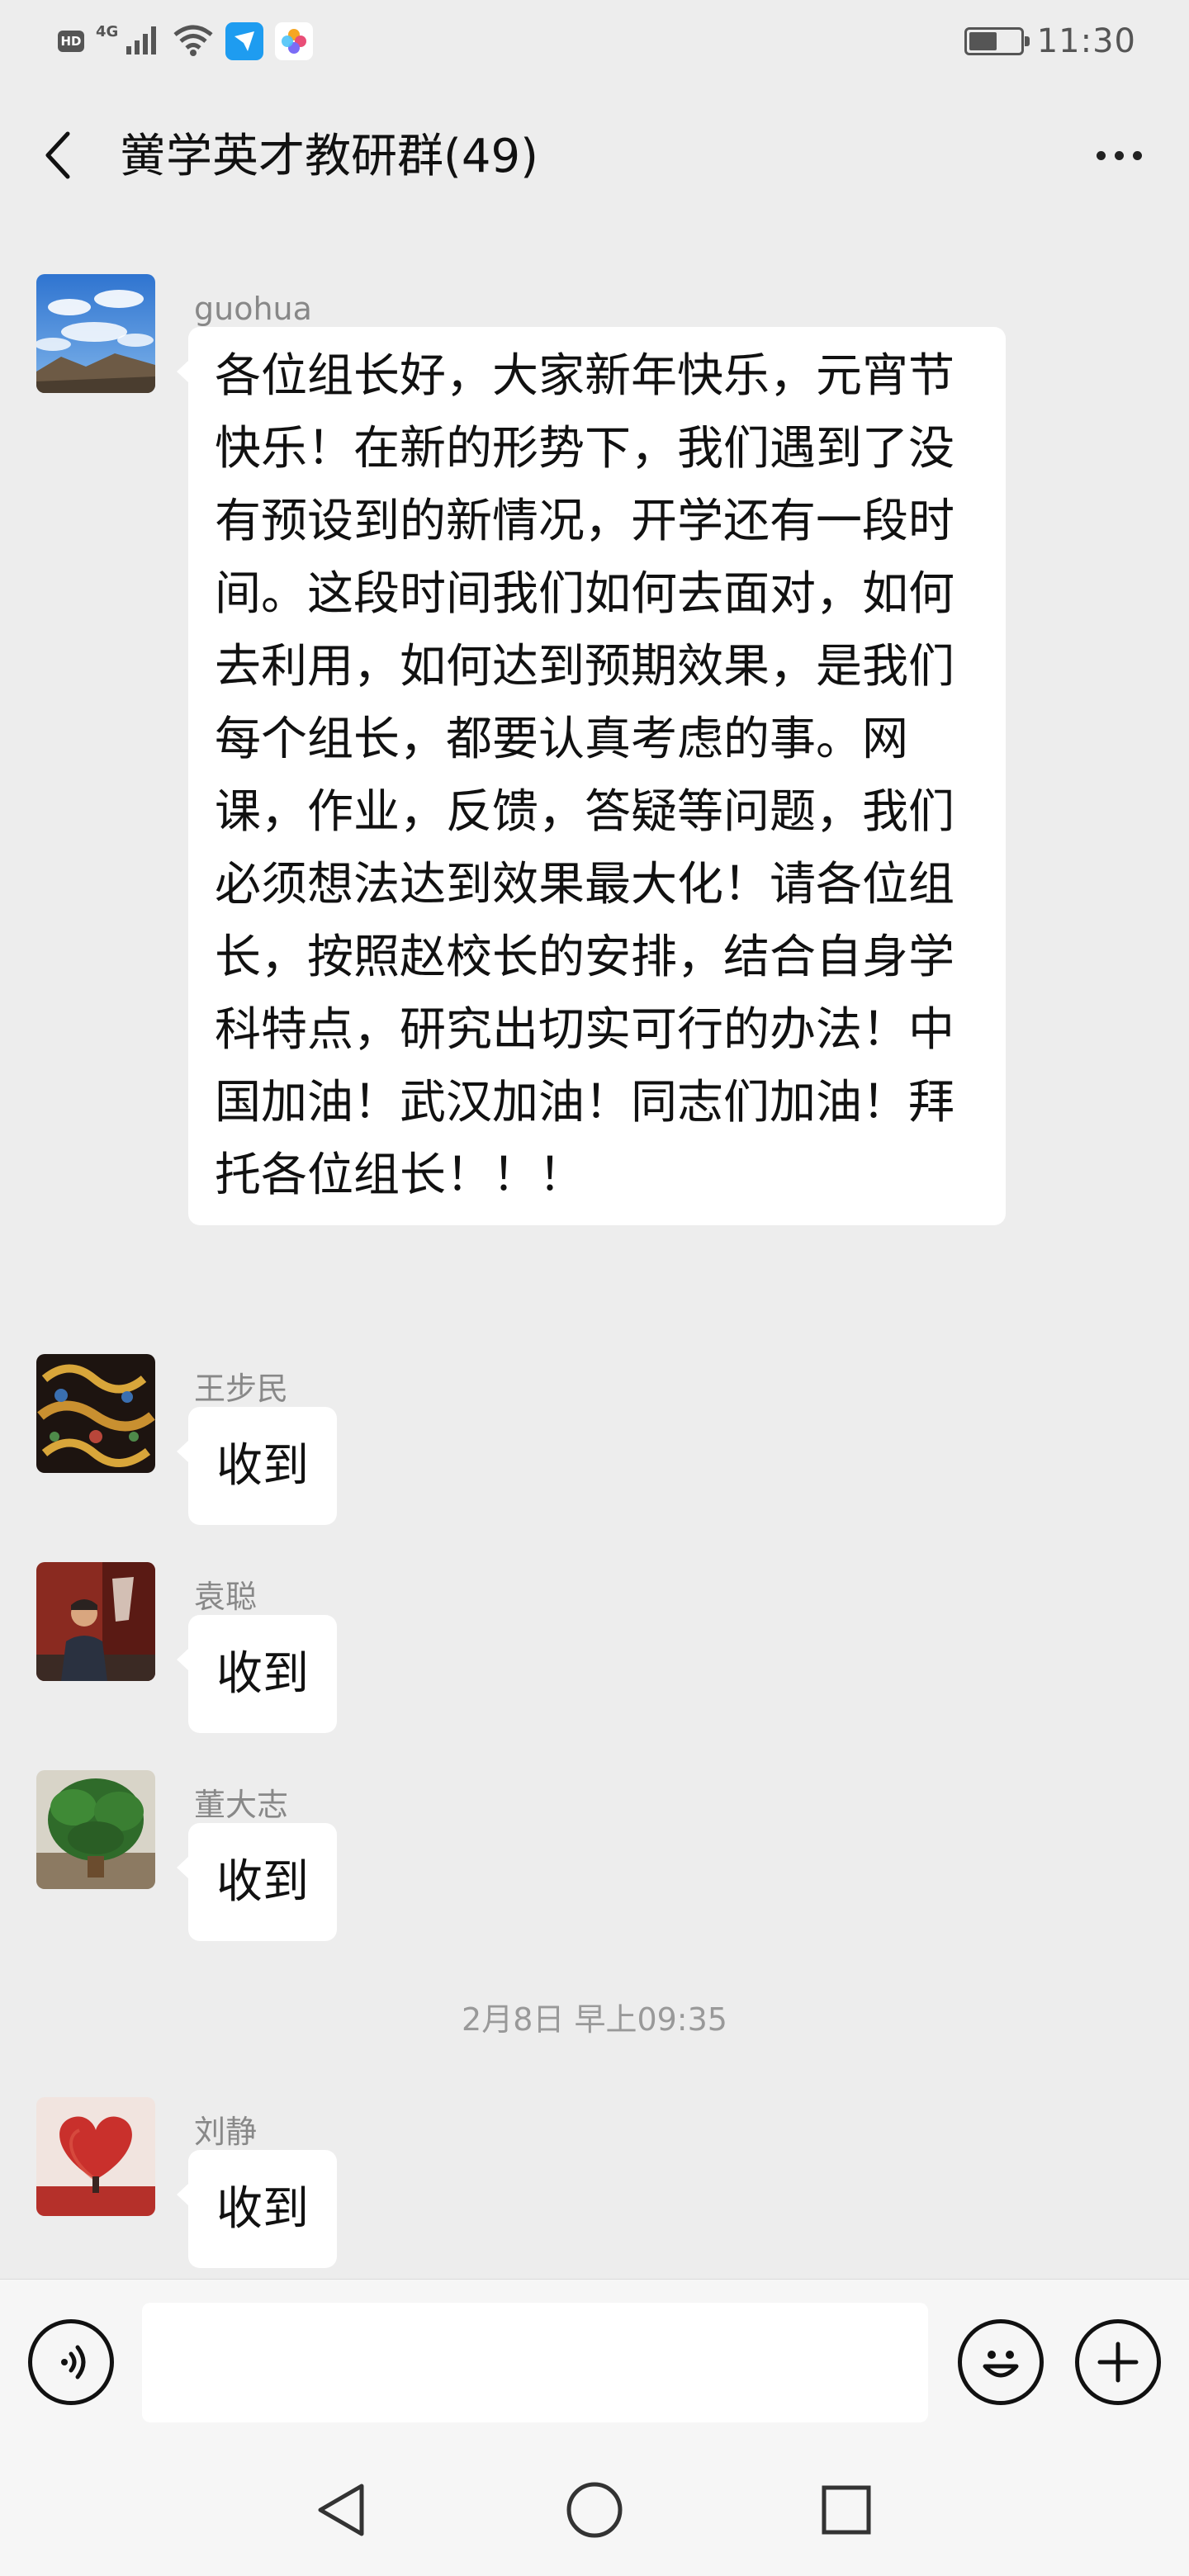  I want to click on emoji-button, so click(1001, 2362).